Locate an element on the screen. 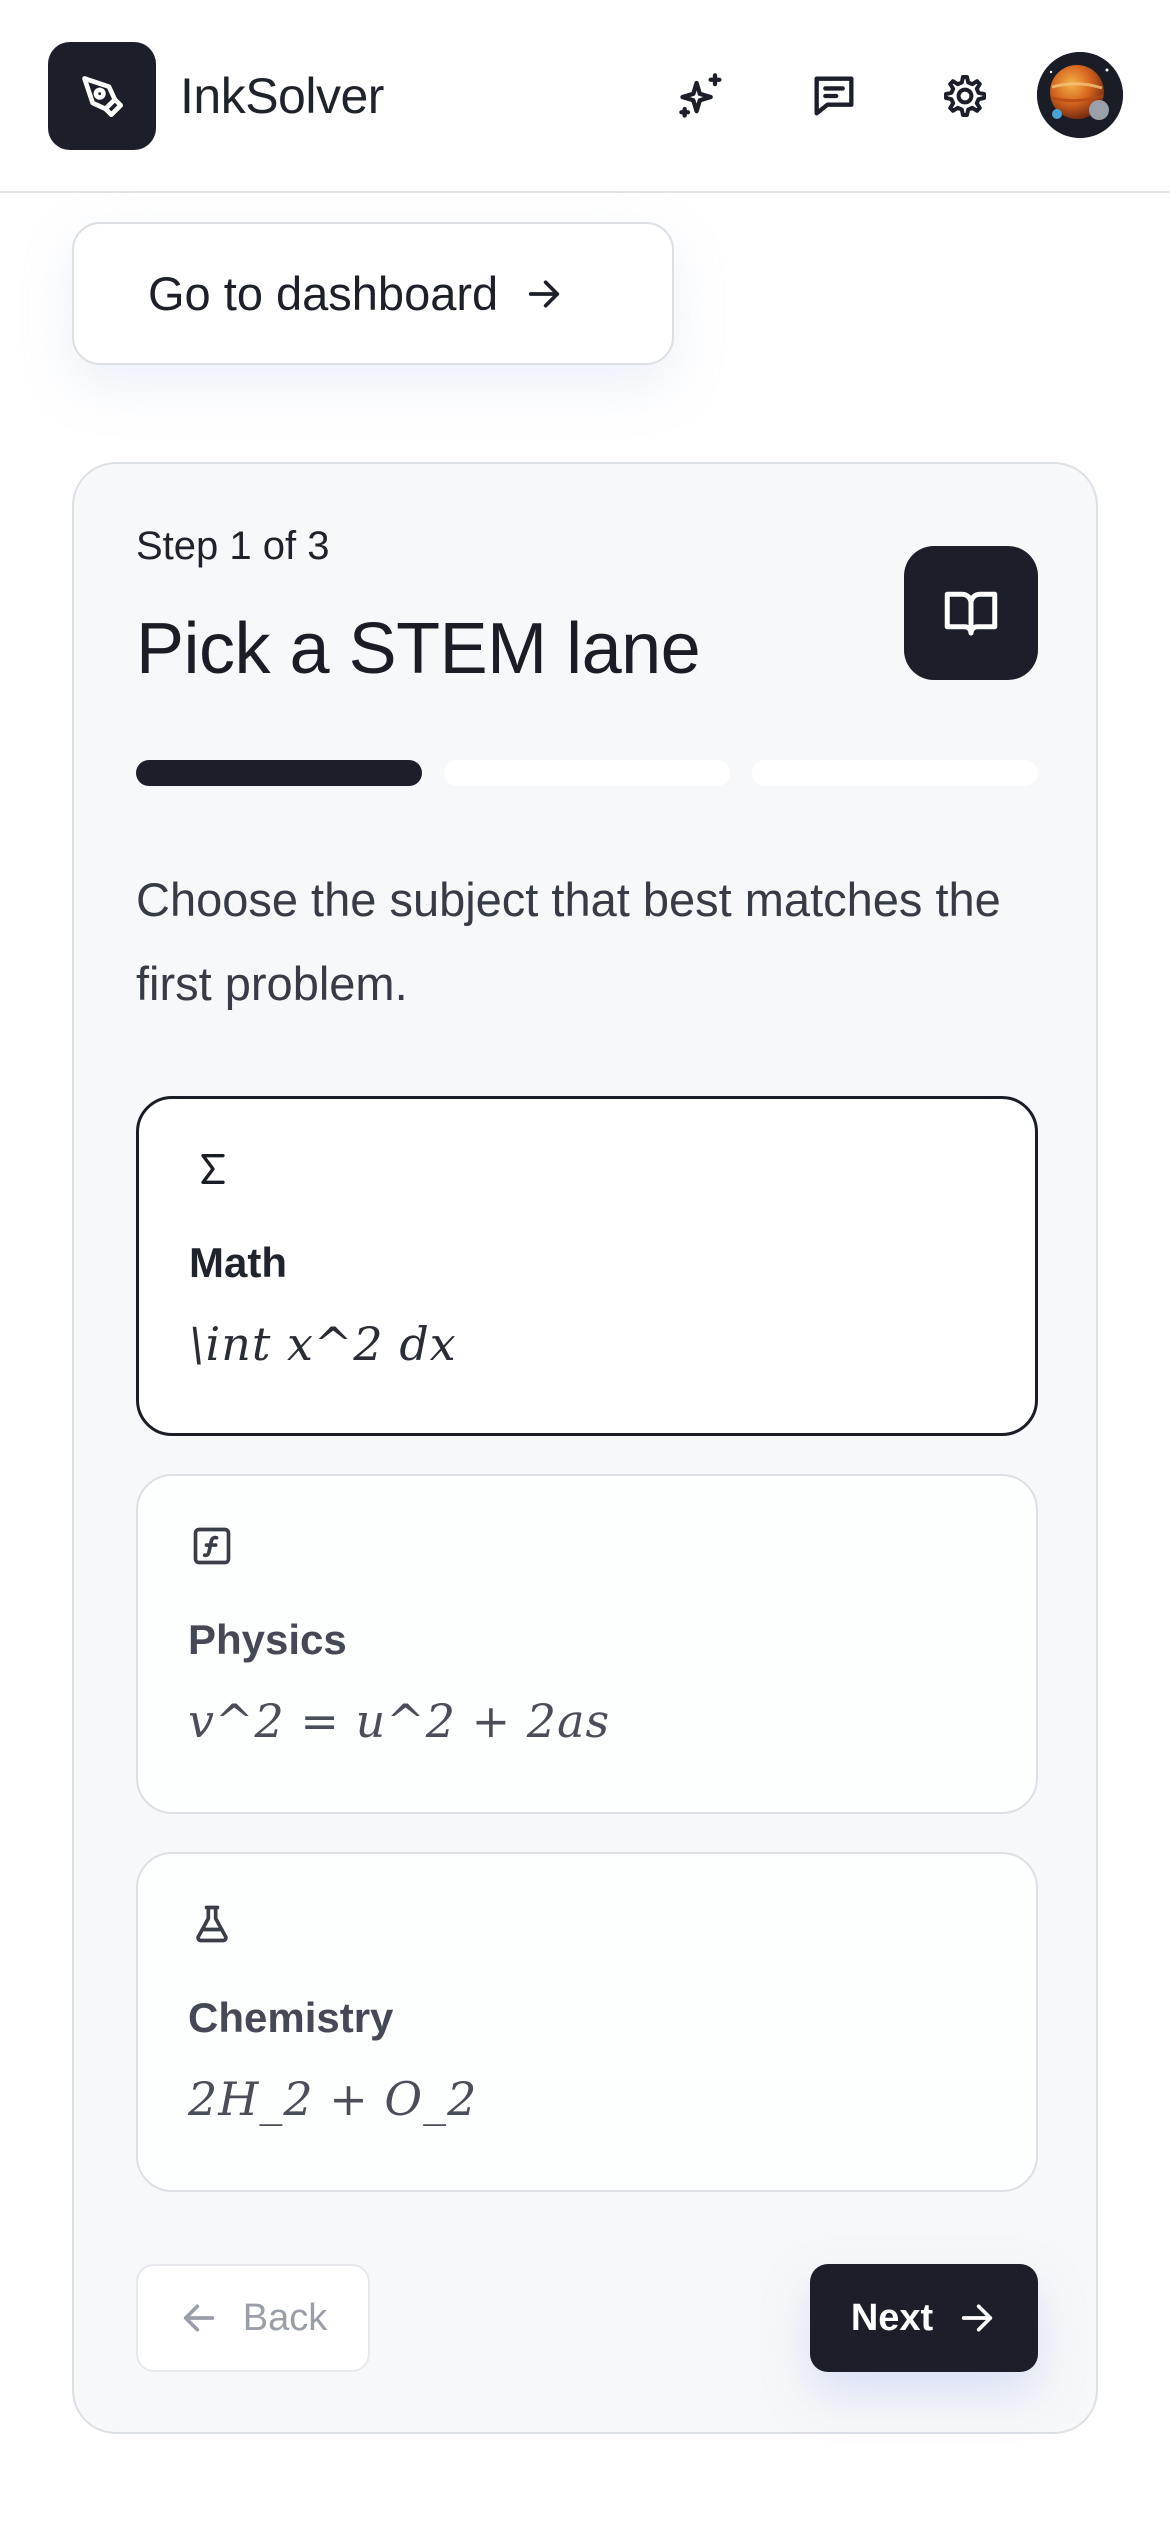 This screenshot has width=1170, height=2532. sigma-icon is located at coordinates (213, 1169).